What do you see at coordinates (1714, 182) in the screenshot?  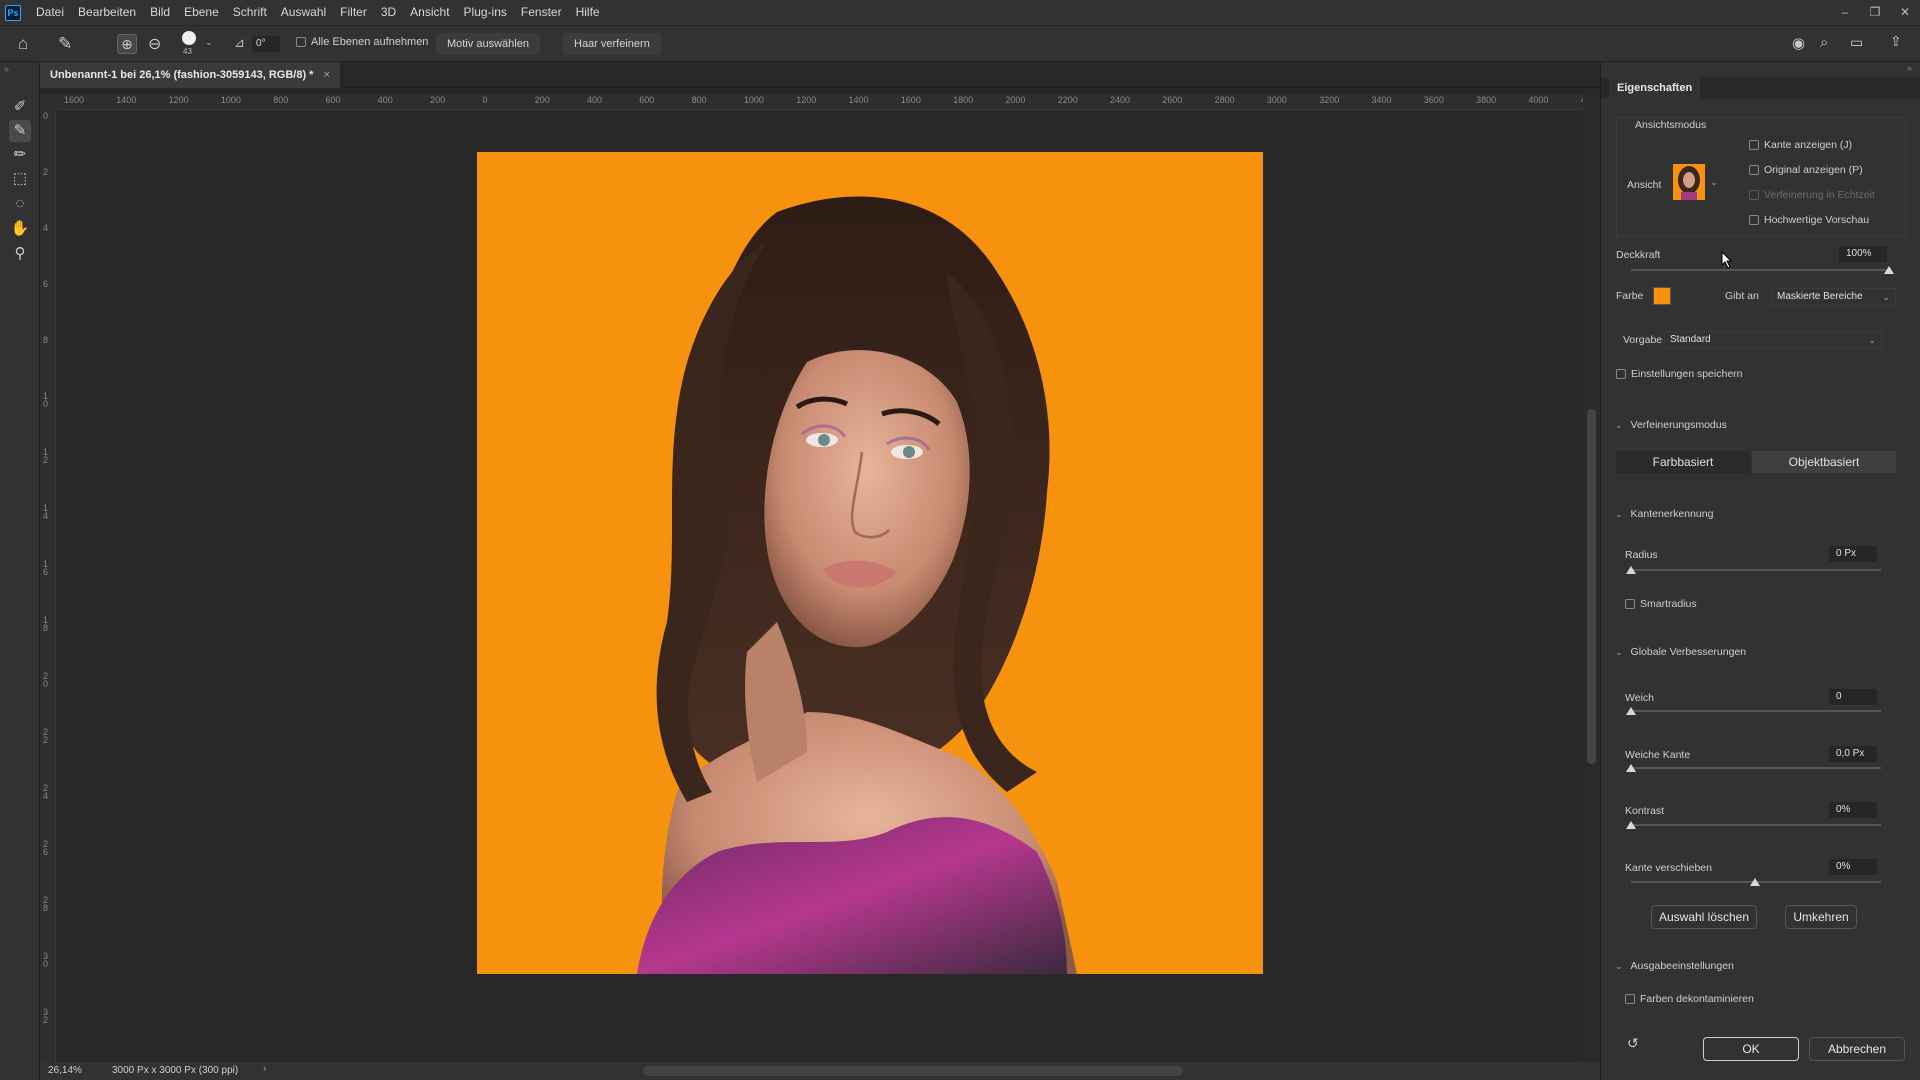 I see `view-mode-chevron-icon: ⌄` at bounding box center [1714, 182].